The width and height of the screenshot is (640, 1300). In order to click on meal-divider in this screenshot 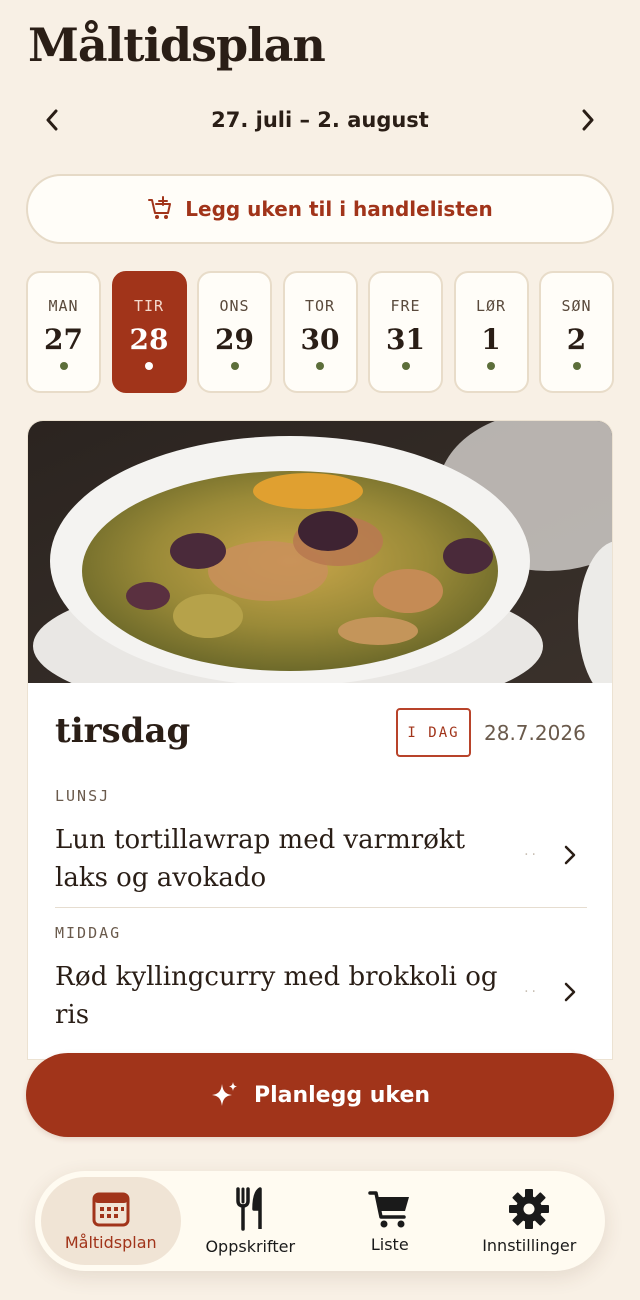, I will do `click(321, 907)`.